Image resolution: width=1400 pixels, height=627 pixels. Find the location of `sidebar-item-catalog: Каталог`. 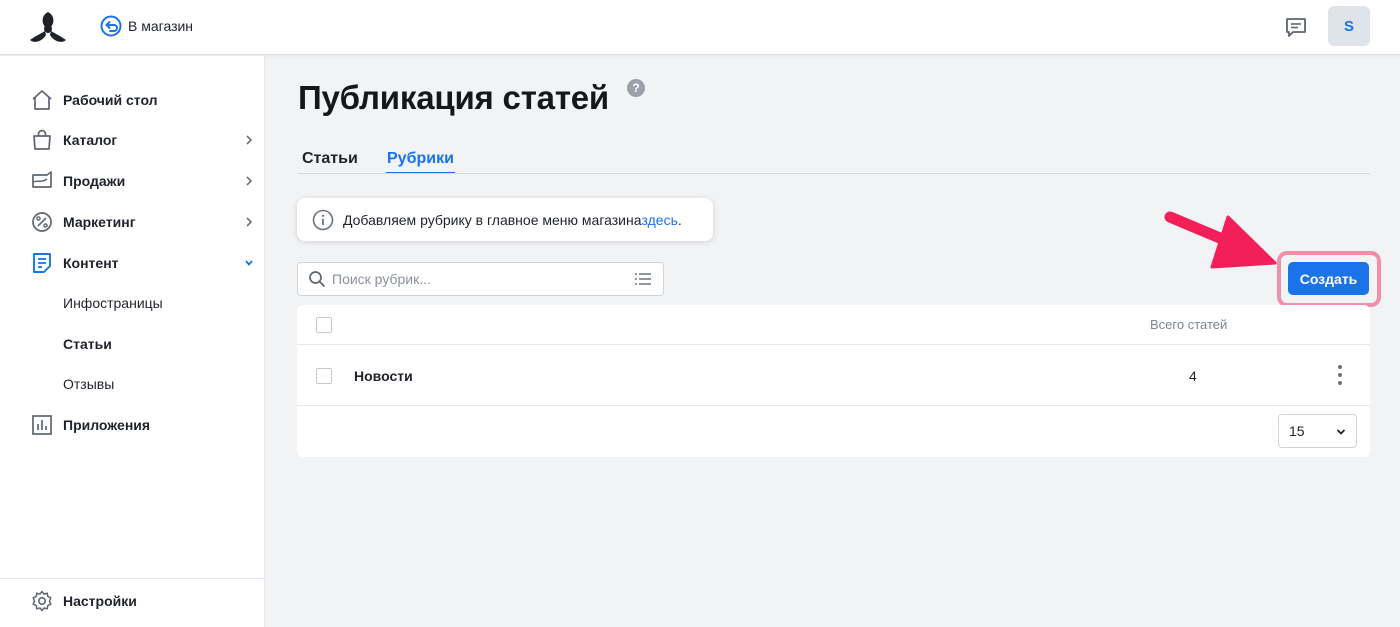

sidebar-item-catalog: Каталог is located at coordinates (144, 140).